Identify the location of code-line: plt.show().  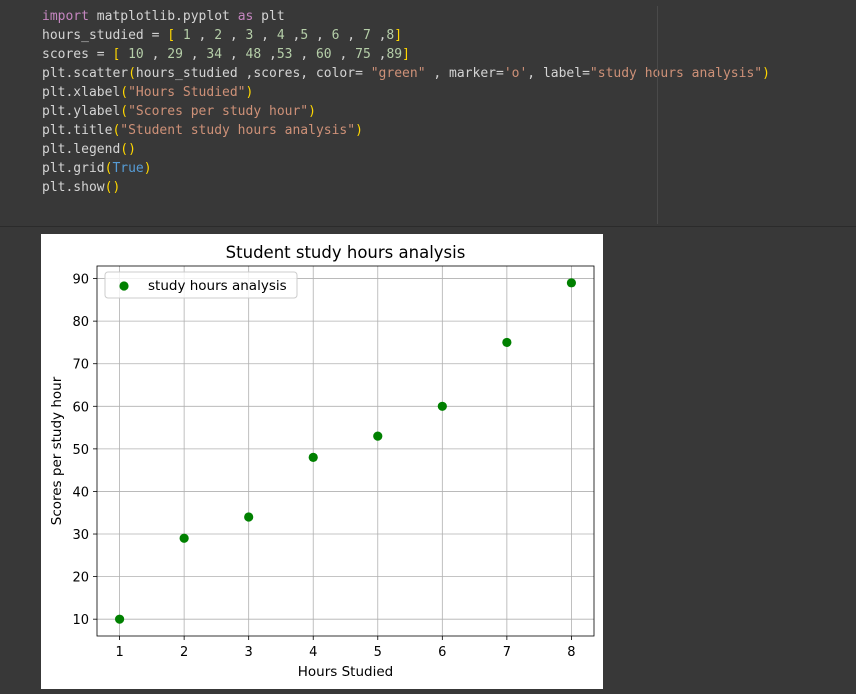
(406, 187).